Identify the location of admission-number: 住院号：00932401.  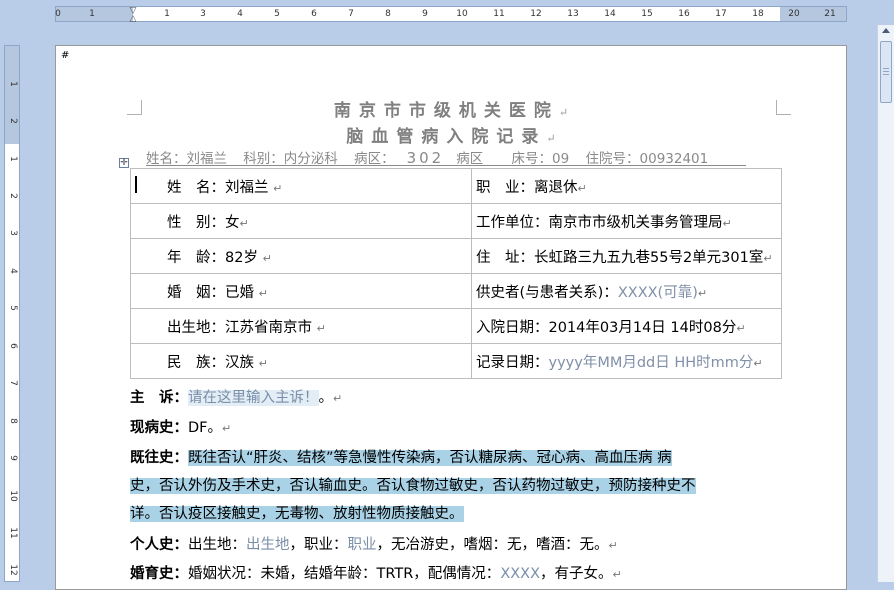
(647, 159).